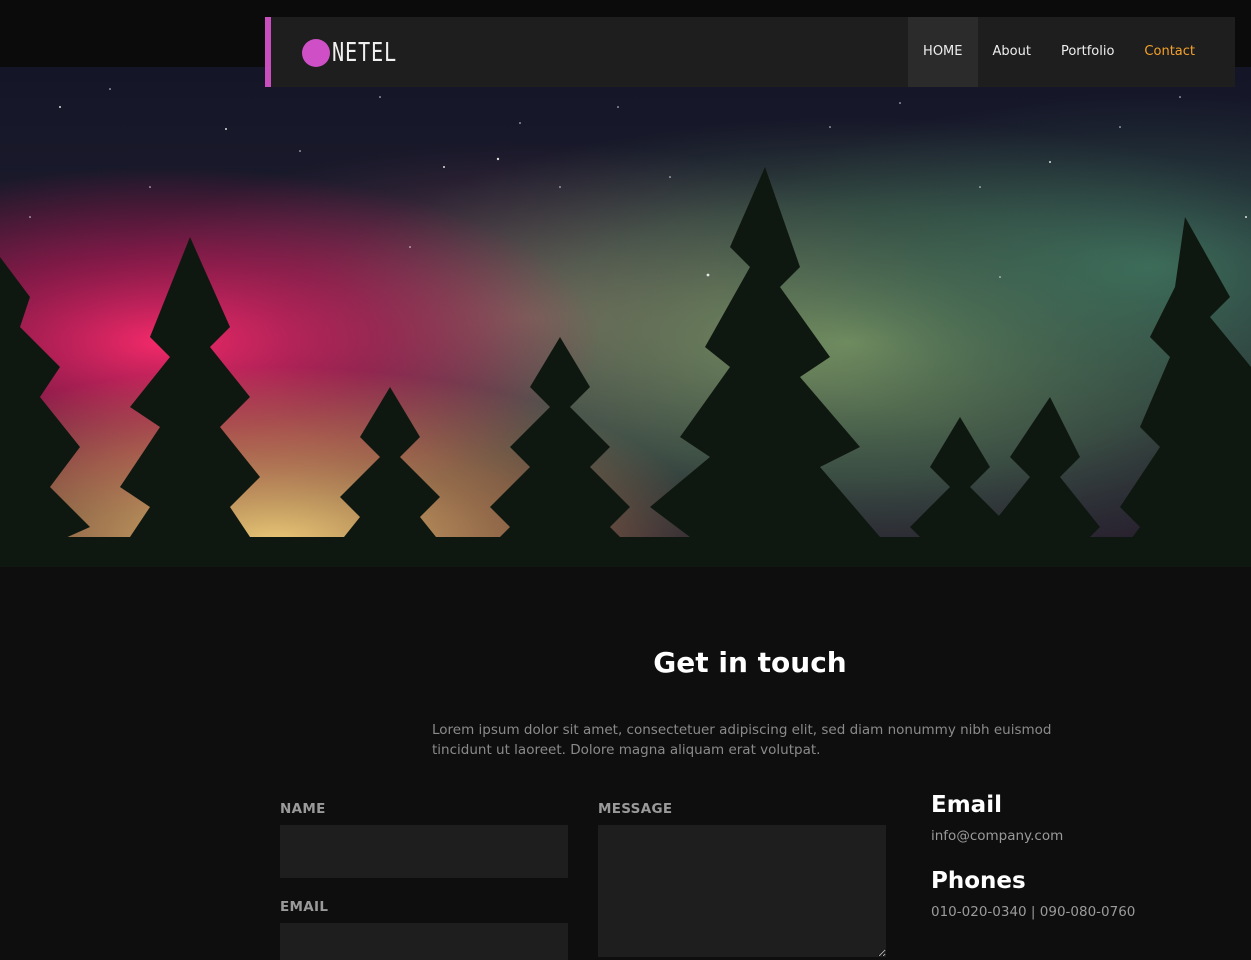 The height and width of the screenshot is (960, 1251). What do you see at coordinates (635, 809) in the screenshot?
I see `message-label: MESSAGE` at bounding box center [635, 809].